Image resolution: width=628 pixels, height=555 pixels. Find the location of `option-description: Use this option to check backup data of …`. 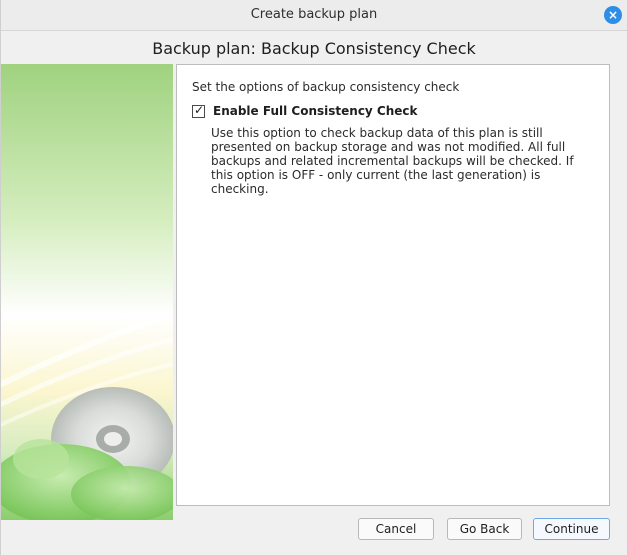

option-description: Use this option to check backup data of … is located at coordinates (392, 161).